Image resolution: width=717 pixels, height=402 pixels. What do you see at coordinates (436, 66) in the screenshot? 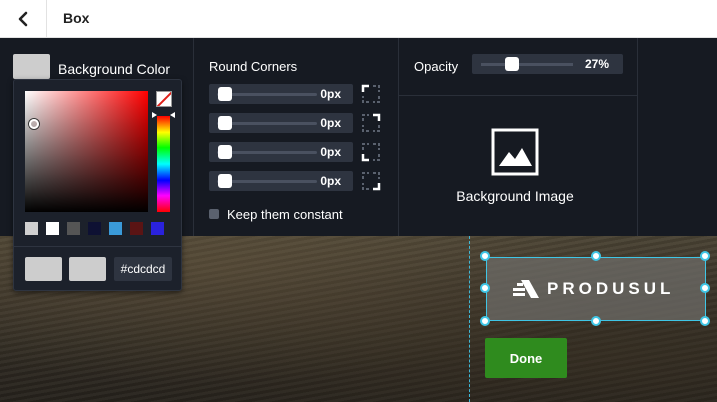
I see `opacity-label: Opacity` at bounding box center [436, 66].